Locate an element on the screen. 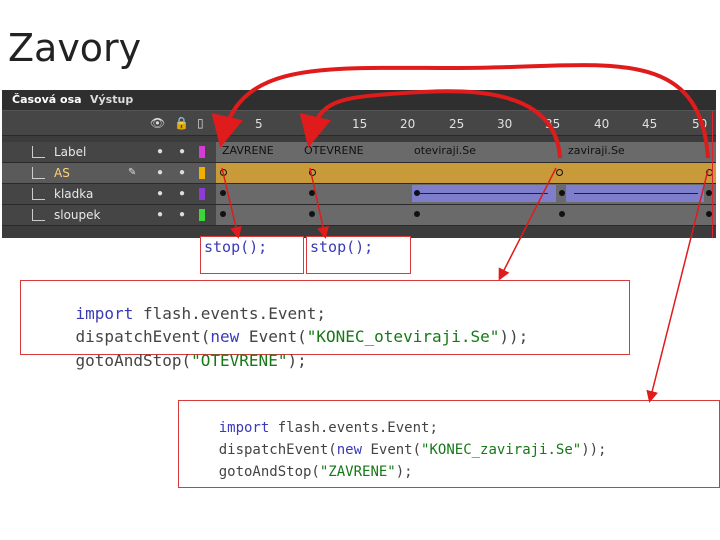 The image size is (720, 540). tab-casova-osa: Časová osa is located at coordinates (47, 99).